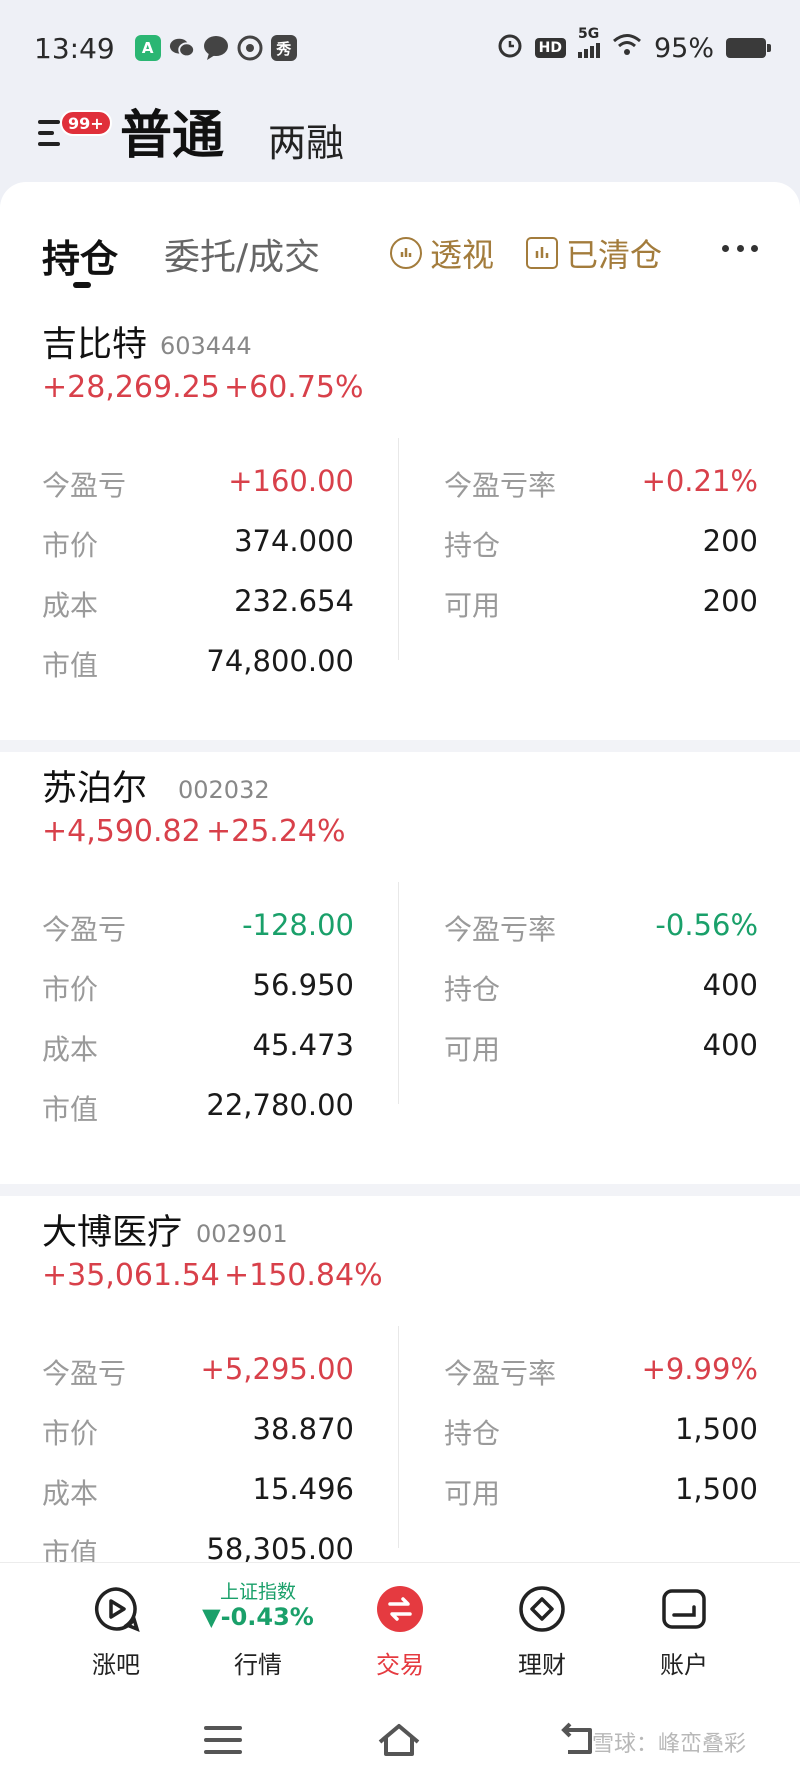  What do you see at coordinates (614, 255) in the screenshot?
I see `cleared-positions-label: 已清仓` at bounding box center [614, 255].